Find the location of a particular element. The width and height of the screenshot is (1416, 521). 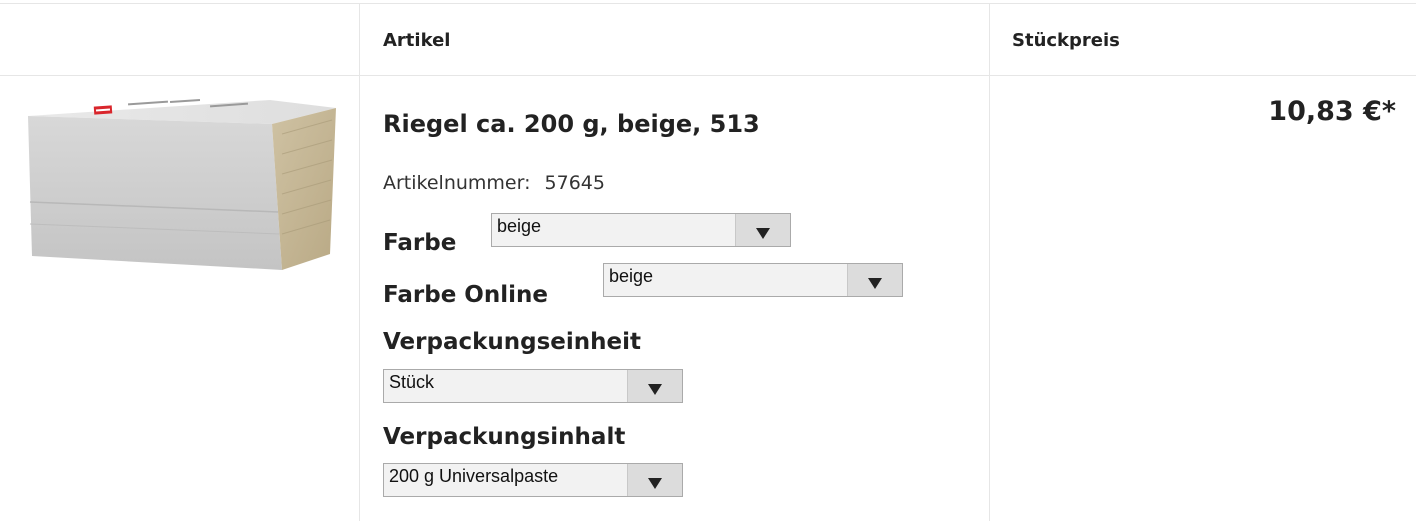

article-number-row: Artikelnummer: 57645 is located at coordinates (494, 183).